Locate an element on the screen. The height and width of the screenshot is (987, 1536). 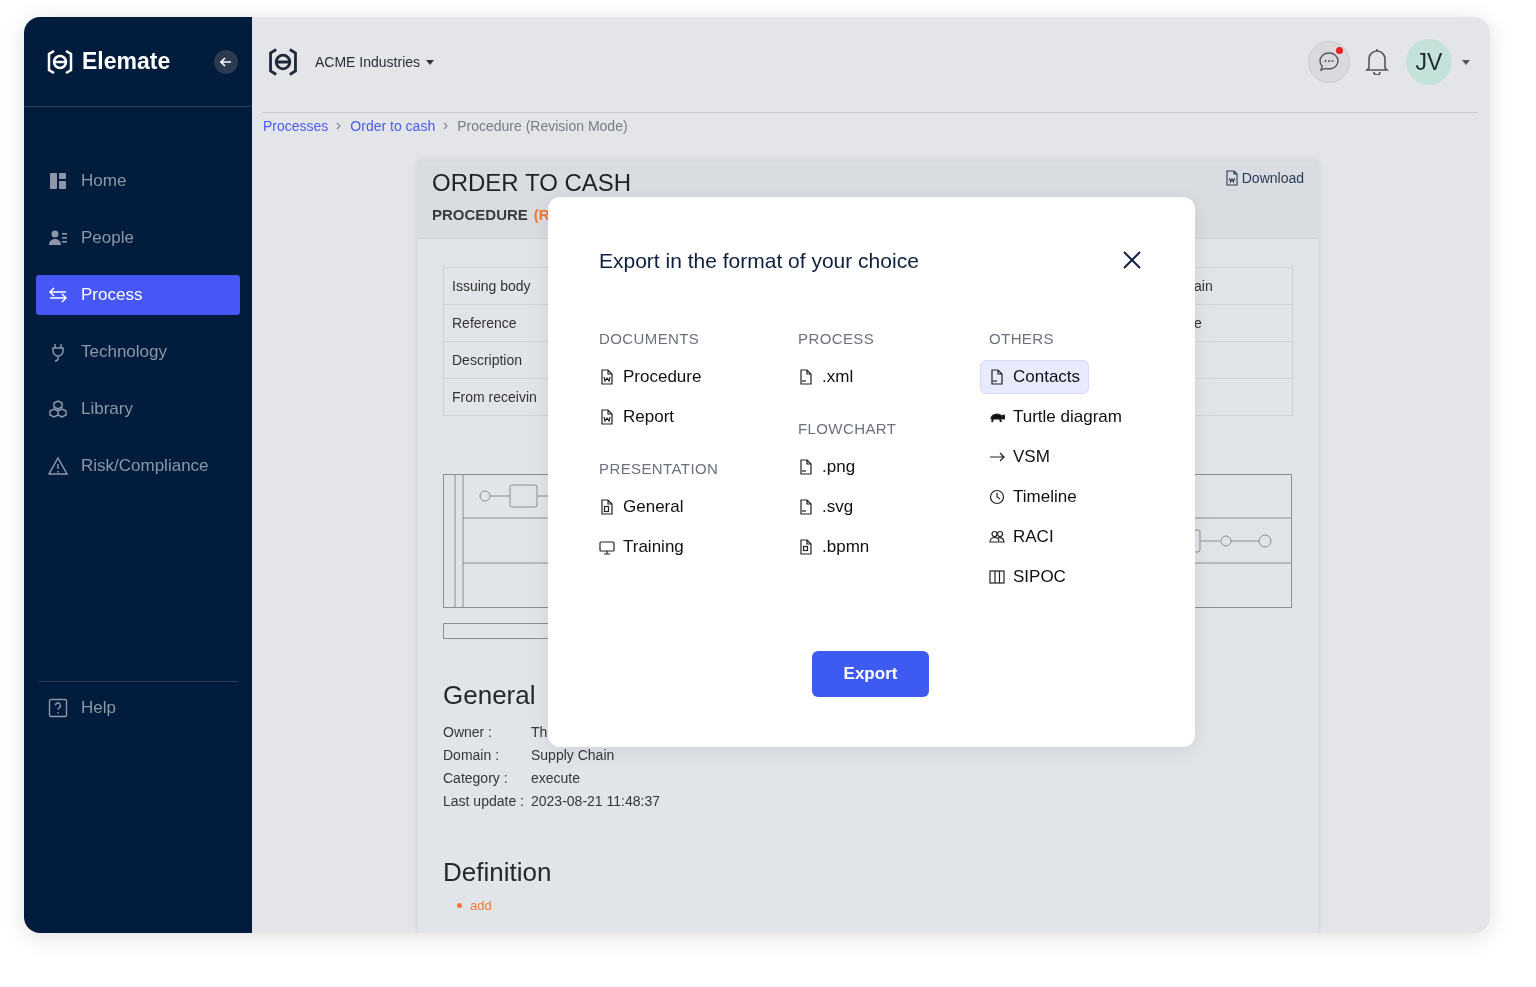
cubes-icon is located at coordinates (58, 409).